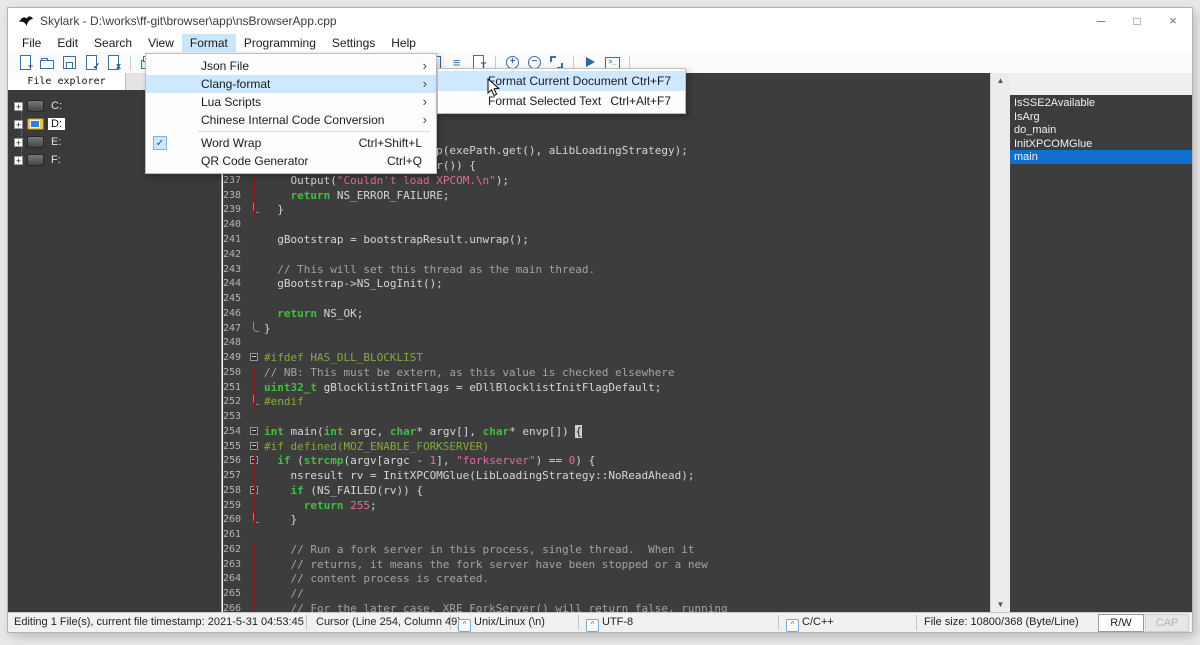 The height and width of the screenshot is (645, 1200). What do you see at coordinates (810, 622) in the screenshot?
I see `status-language: ^ C/C++` at bounding box center [810, 622].